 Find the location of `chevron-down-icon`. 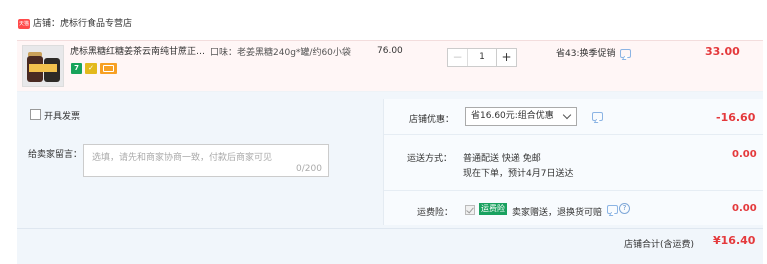

chevron-down-icon is located at coordinates (567, 115).